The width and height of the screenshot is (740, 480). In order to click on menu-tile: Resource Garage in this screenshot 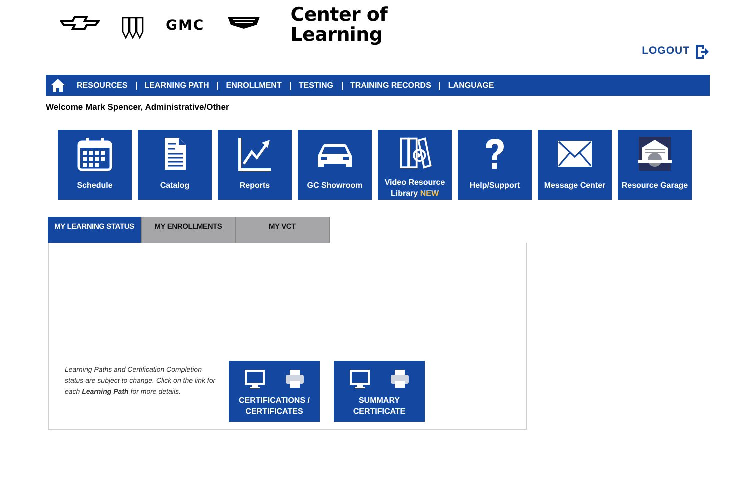, I will do `click(655, 165)`.